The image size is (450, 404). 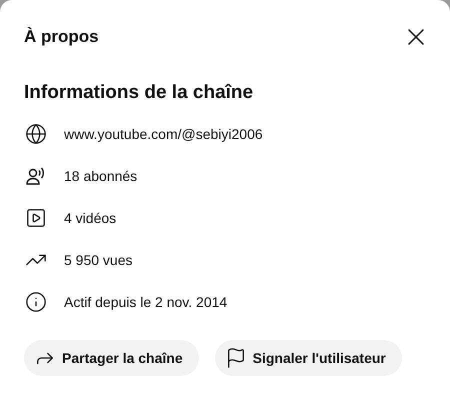 What do you see at coordinates (36, 218) in the screenshot?
I see `play-icon` at bounding box center [36, 218].